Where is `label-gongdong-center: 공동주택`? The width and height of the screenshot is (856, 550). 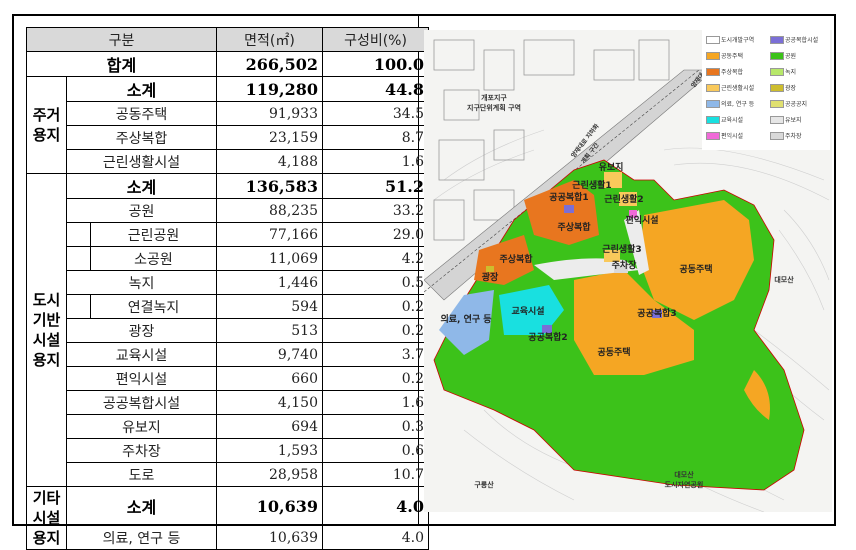
label-gongdong-center: 공동주택 is located at coordinates (613, 352).